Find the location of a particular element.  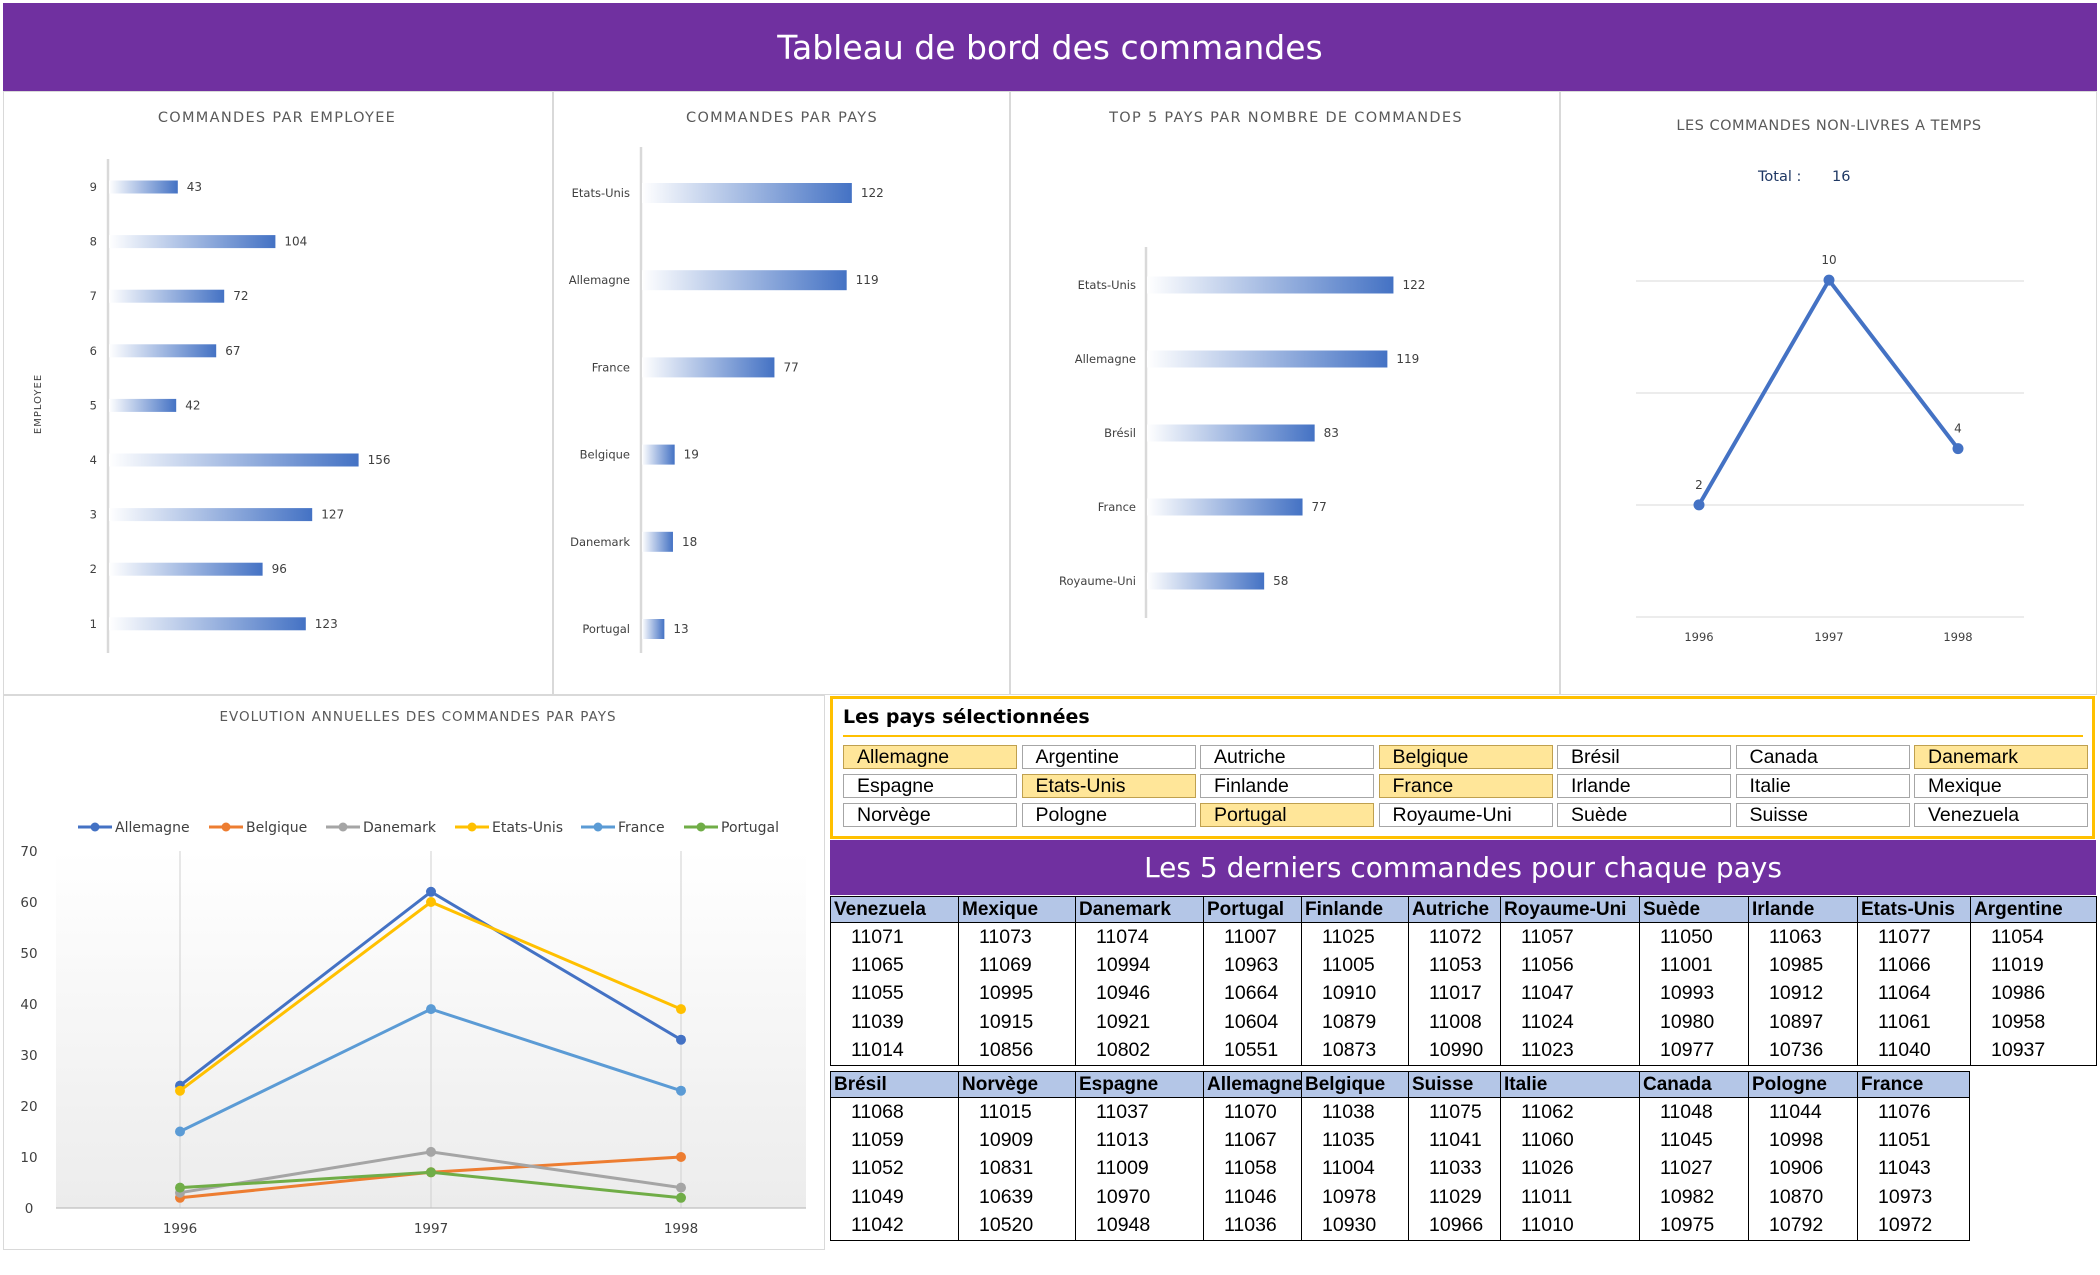

table-cell: 11001 is located at coordinates (1694, 965).